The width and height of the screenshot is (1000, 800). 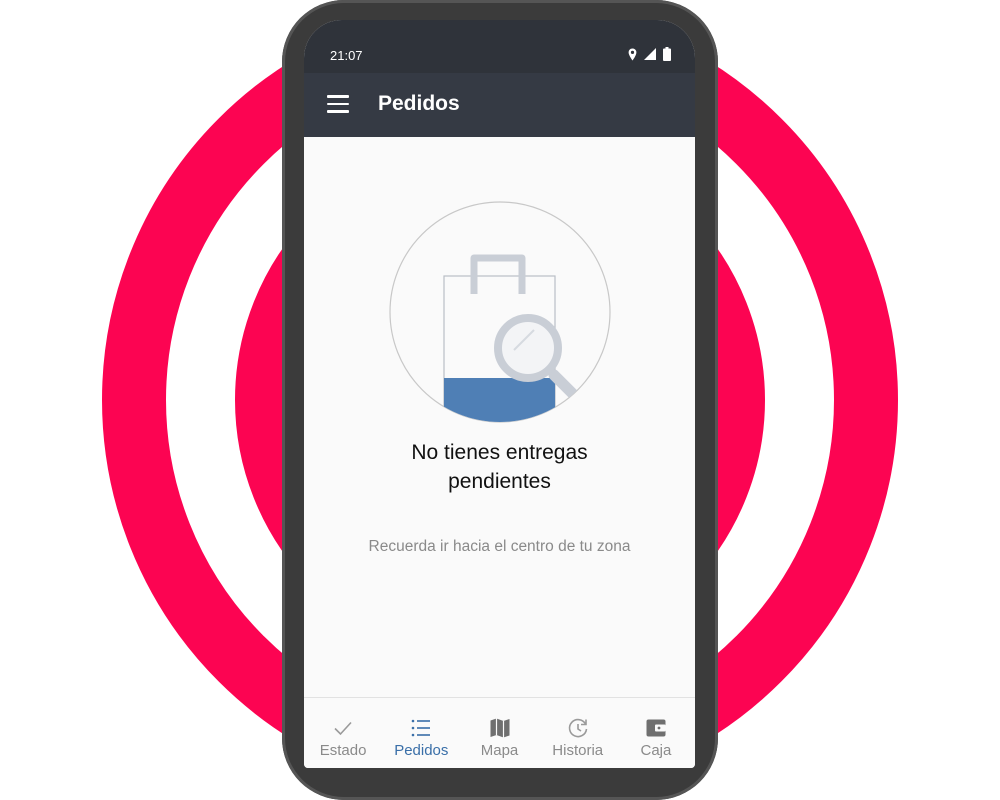 What do you see at coordinates (343, 750) in the screenshot?
I see `nav-label-estado: Estado` at bounding box center [343, 750].